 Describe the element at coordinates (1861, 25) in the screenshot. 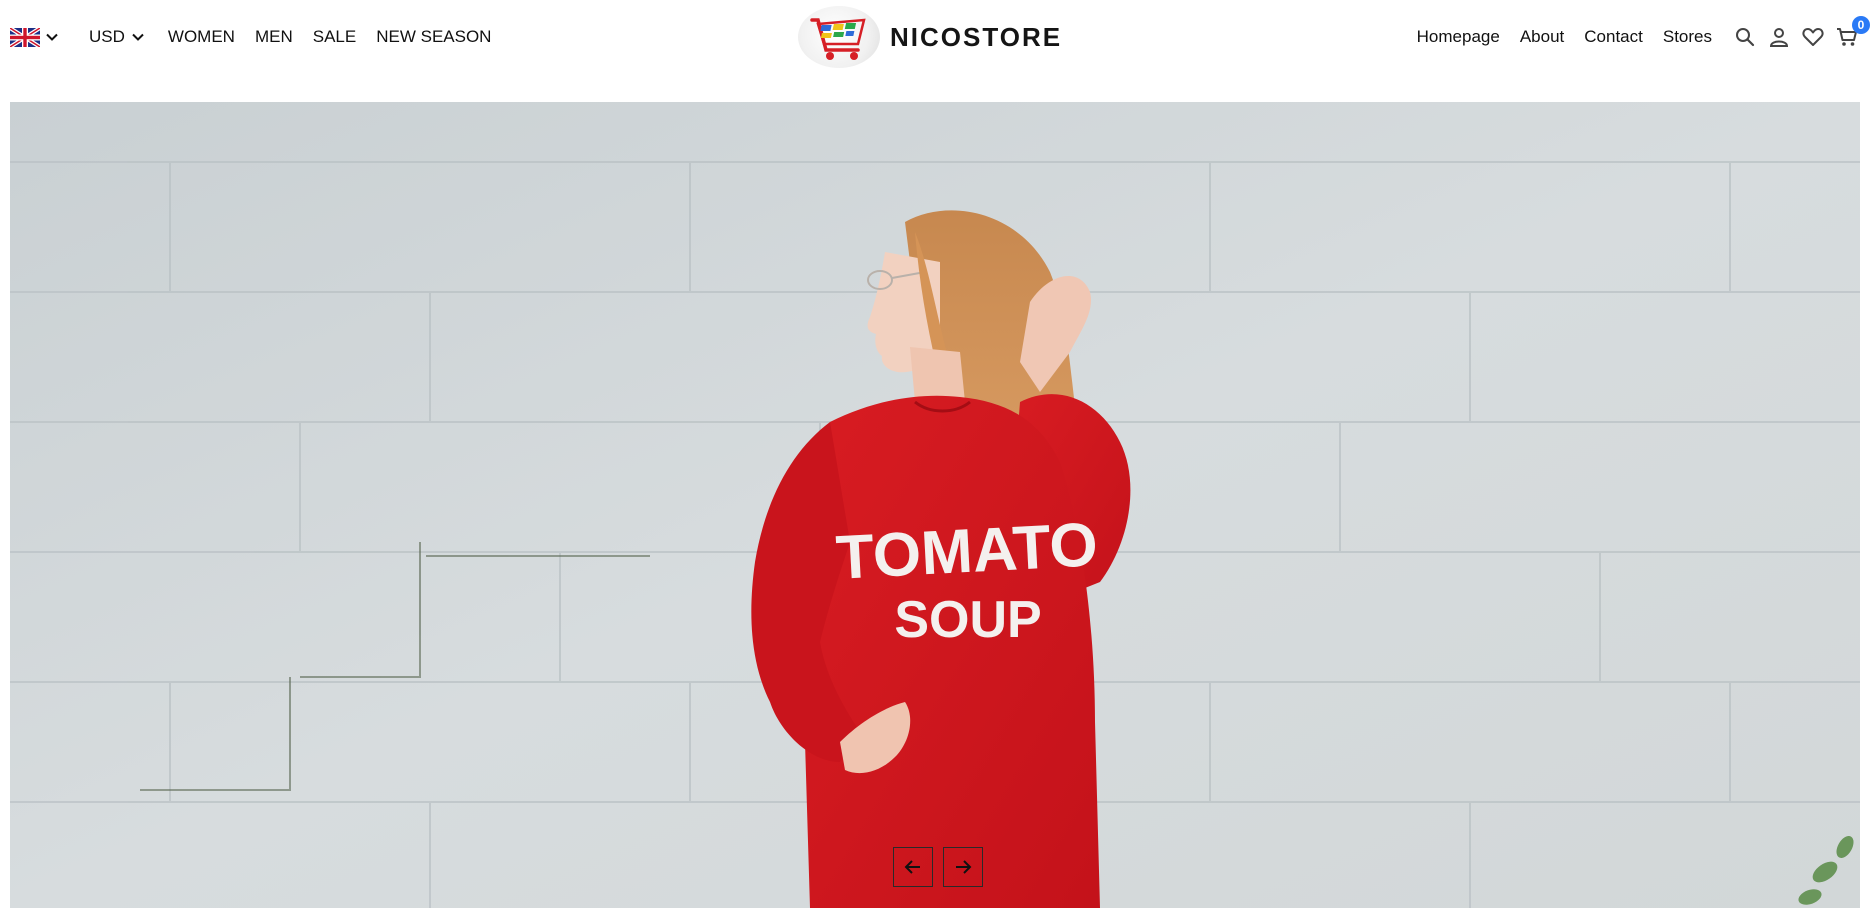

I see `cart-count-badge: 0` at that location.